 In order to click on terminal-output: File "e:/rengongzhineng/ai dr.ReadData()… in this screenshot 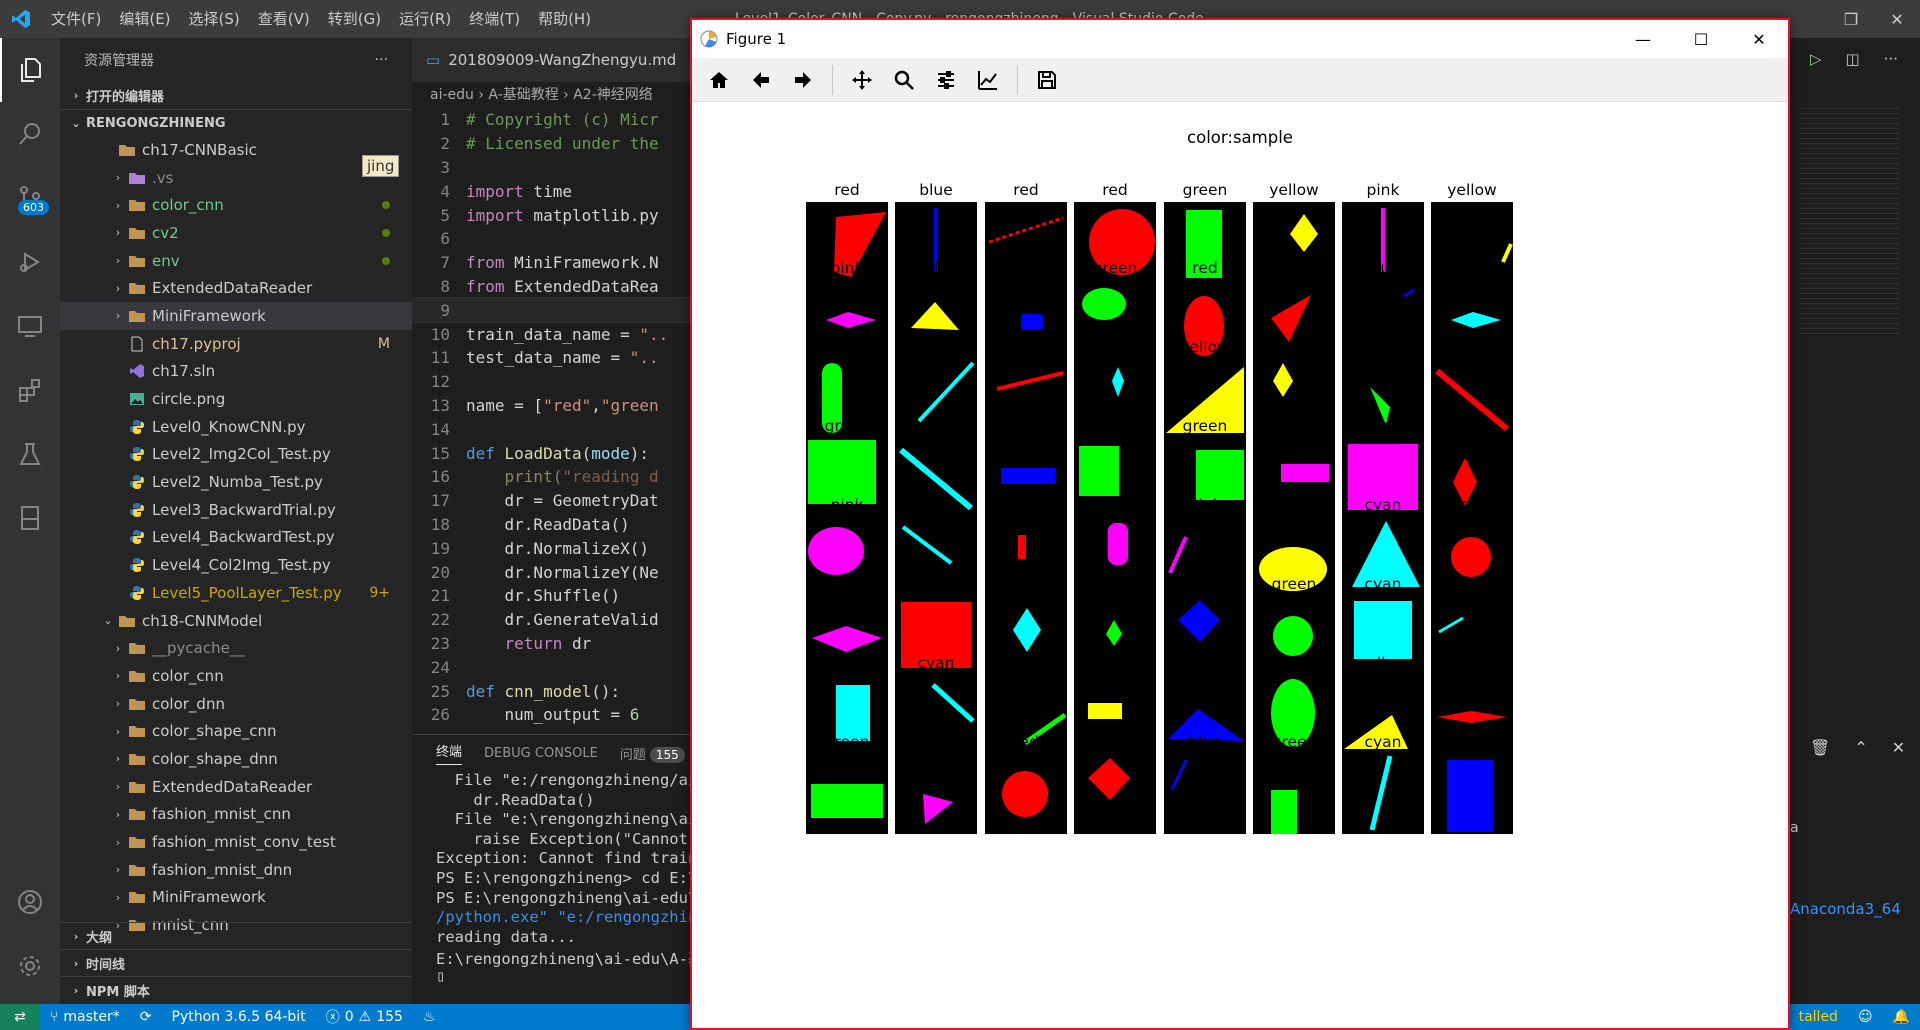, I will do `click(551, 879)`.